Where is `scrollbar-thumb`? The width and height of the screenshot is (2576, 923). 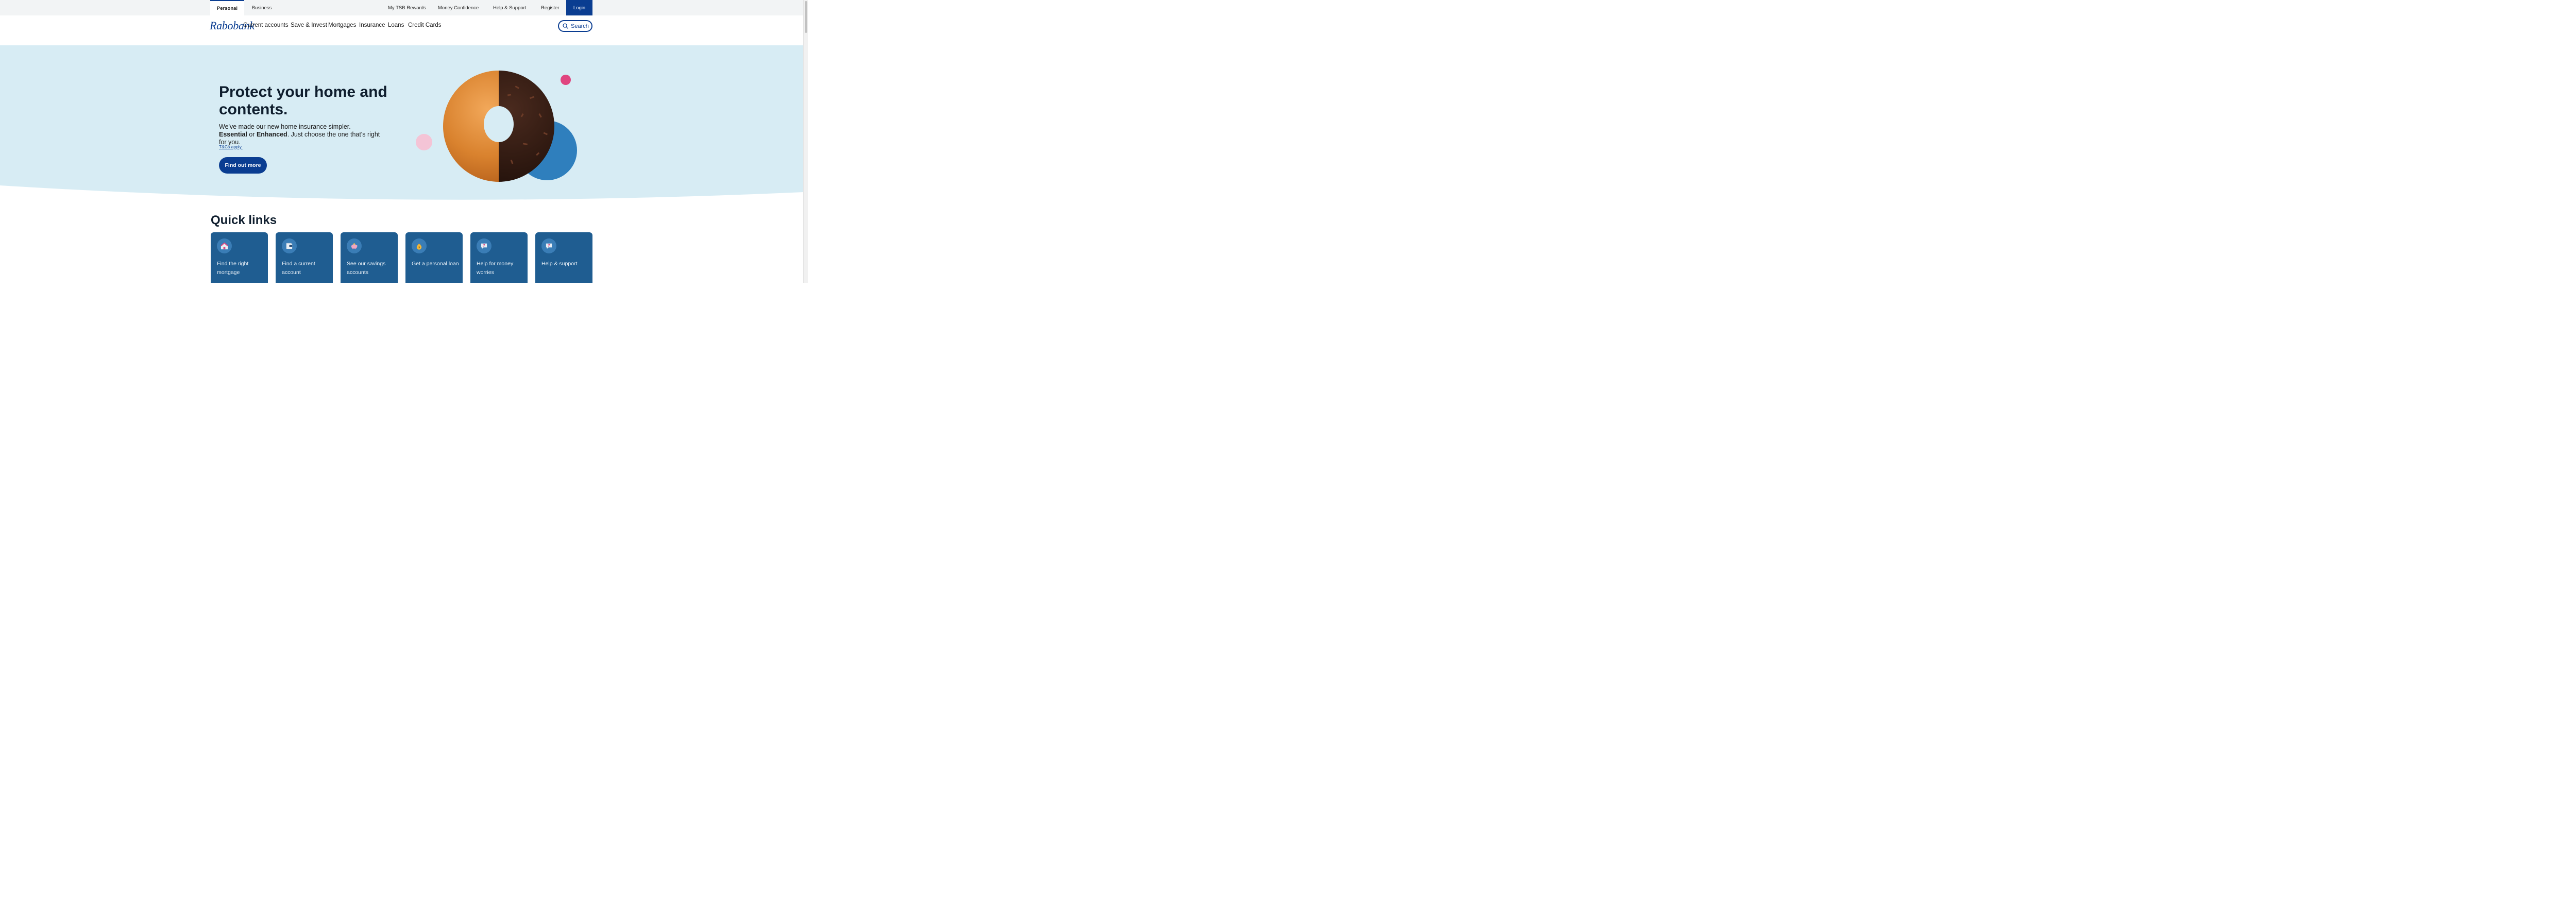 scrollbar-thumb is located at coordinates (806, 17).